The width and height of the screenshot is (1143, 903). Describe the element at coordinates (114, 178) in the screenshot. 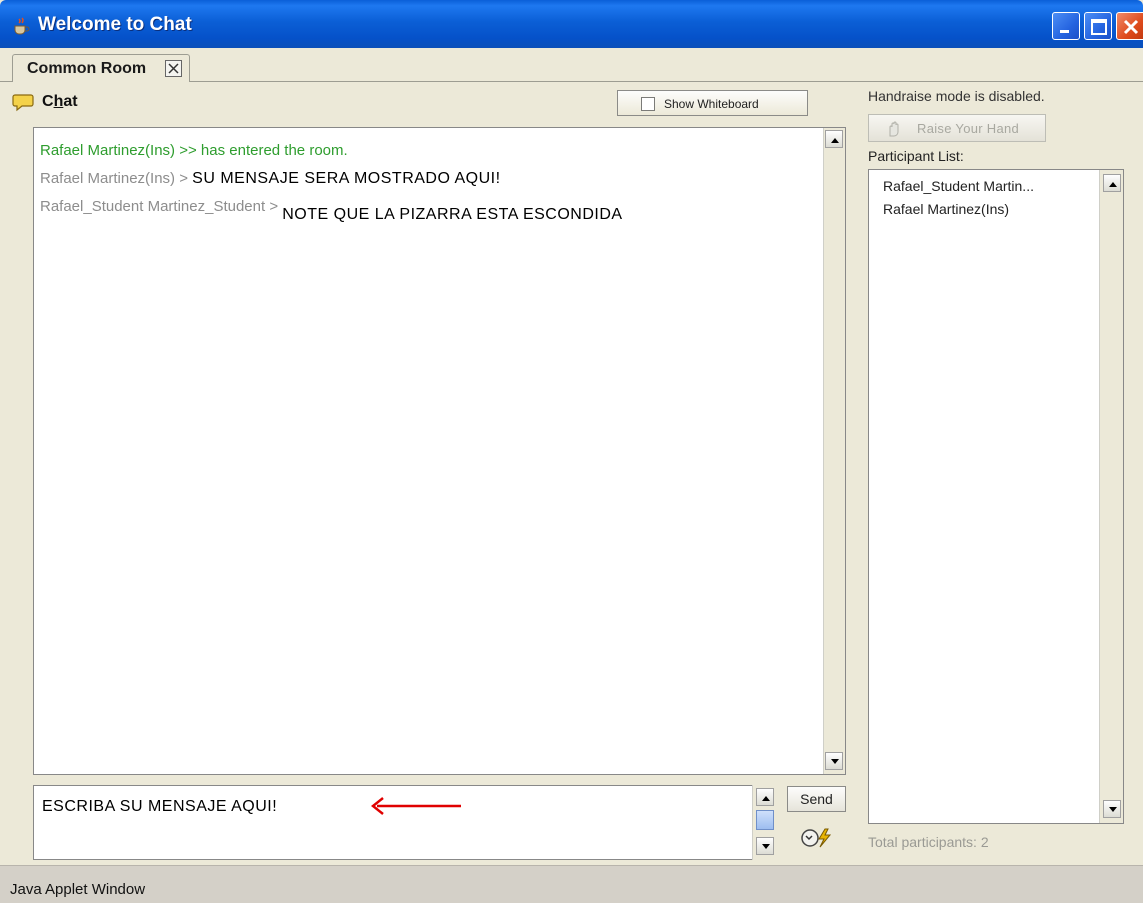

I see `message-sender: Rafael Martinez(Ins) >` at that location.